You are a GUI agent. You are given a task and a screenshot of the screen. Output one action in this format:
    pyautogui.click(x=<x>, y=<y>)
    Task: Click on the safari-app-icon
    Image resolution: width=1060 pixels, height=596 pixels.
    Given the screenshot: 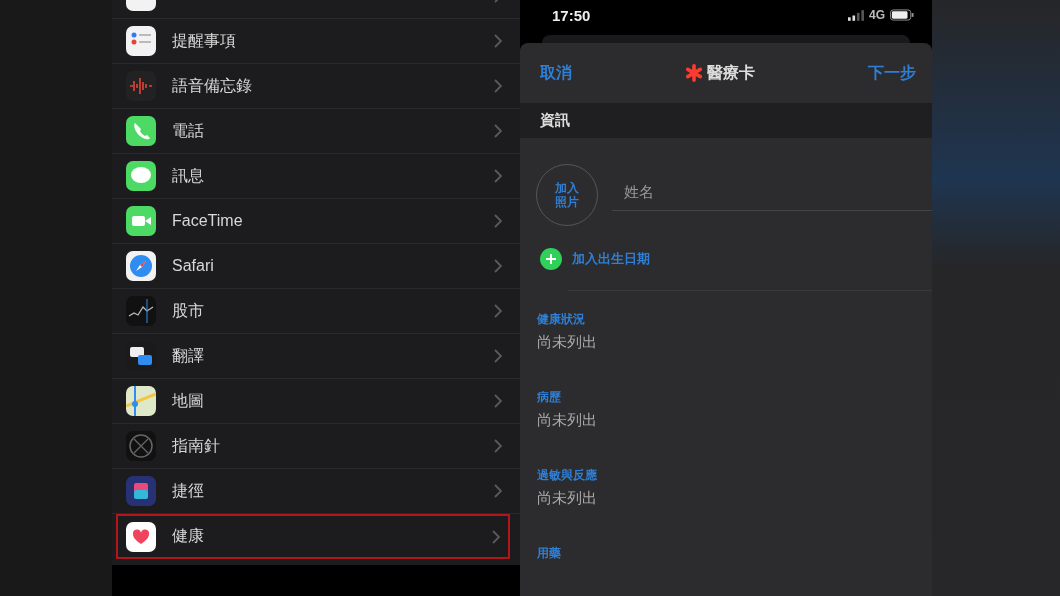 What is the action you would take?
    pyautogui.click(x=141, y=266)
    